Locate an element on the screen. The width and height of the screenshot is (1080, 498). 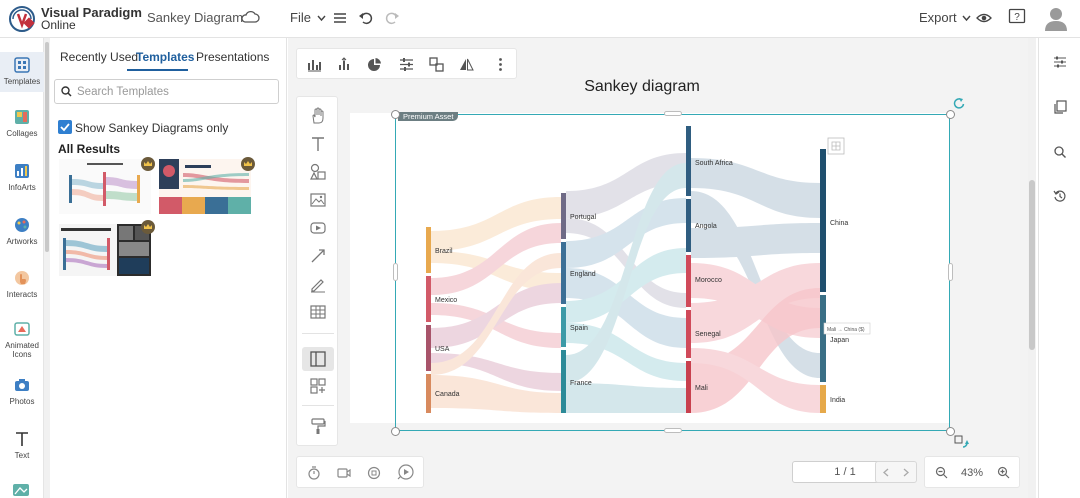
settings-sliders-icon is located at coordinates (406, 64).